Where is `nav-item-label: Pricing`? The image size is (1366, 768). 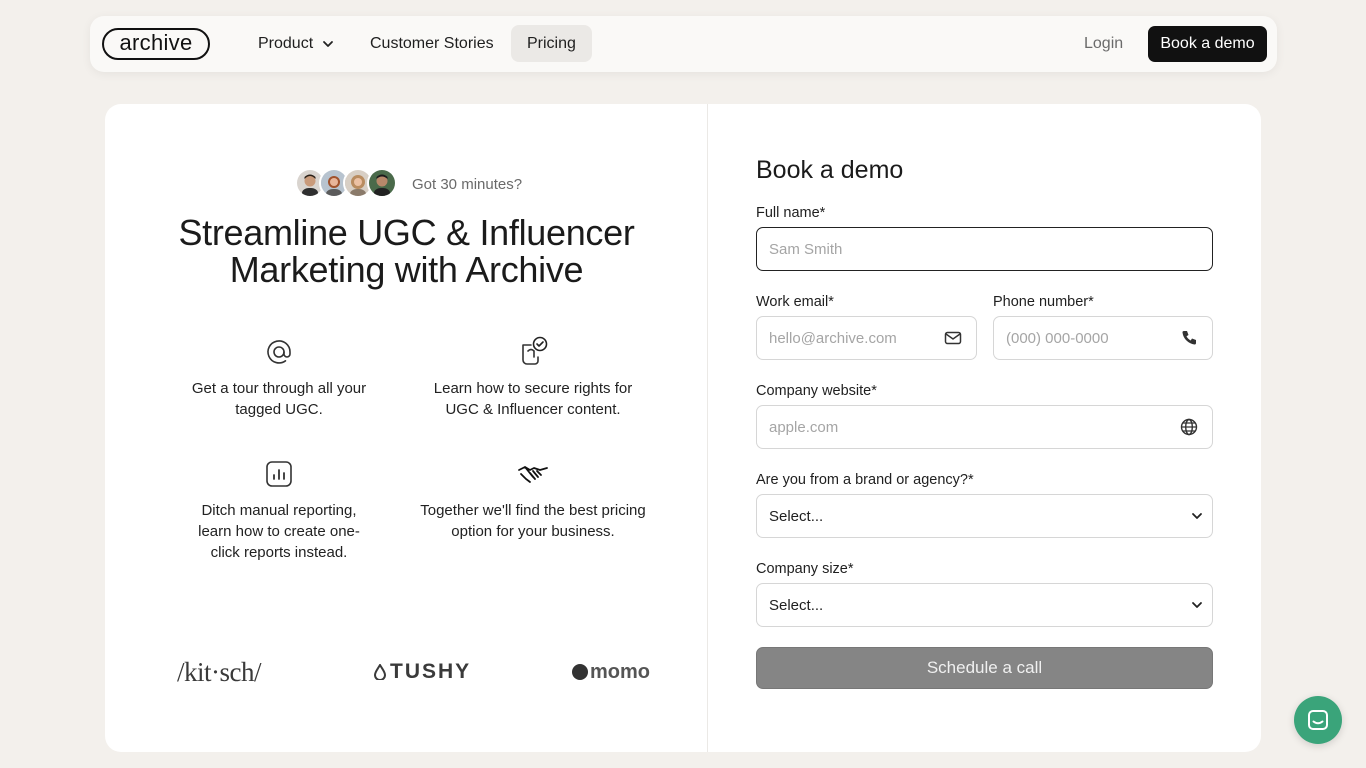 nav-item-label: Pricing is located at coordinates (551, 43).